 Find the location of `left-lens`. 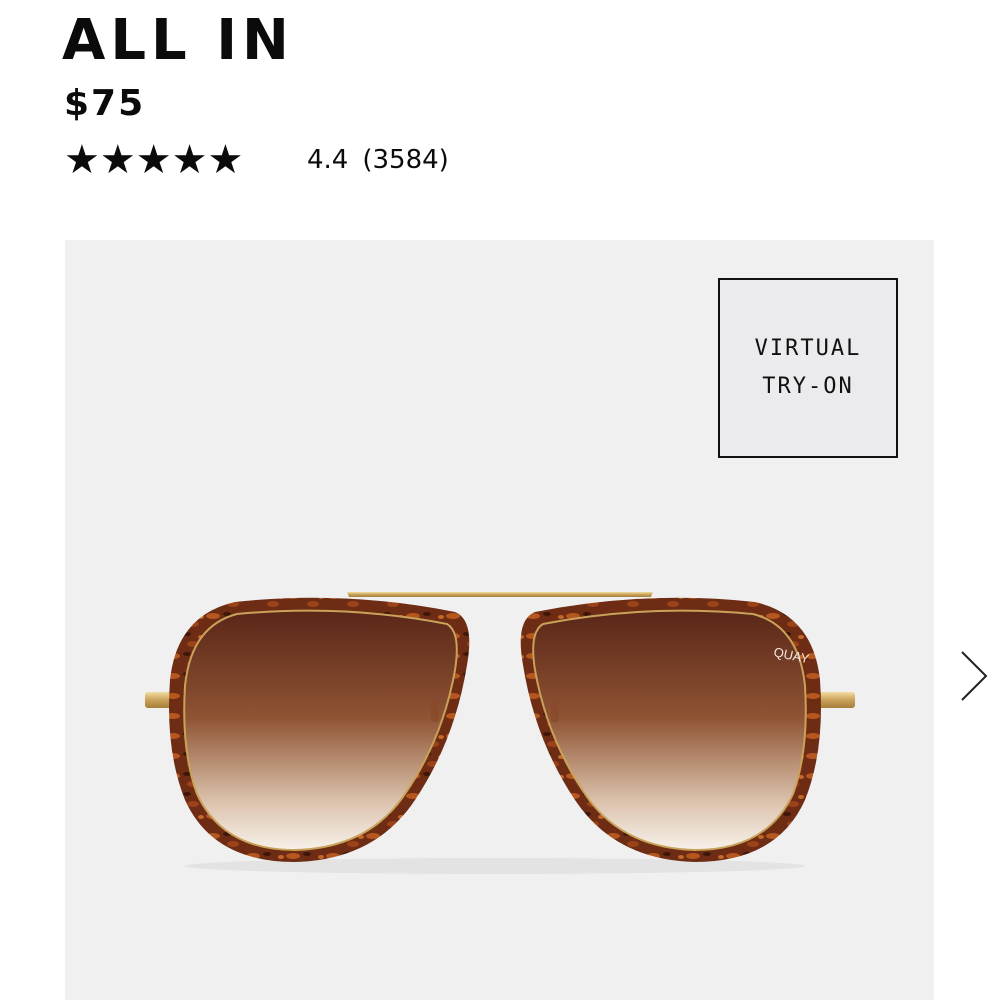

left-lens is located at coordinates (320, 730).